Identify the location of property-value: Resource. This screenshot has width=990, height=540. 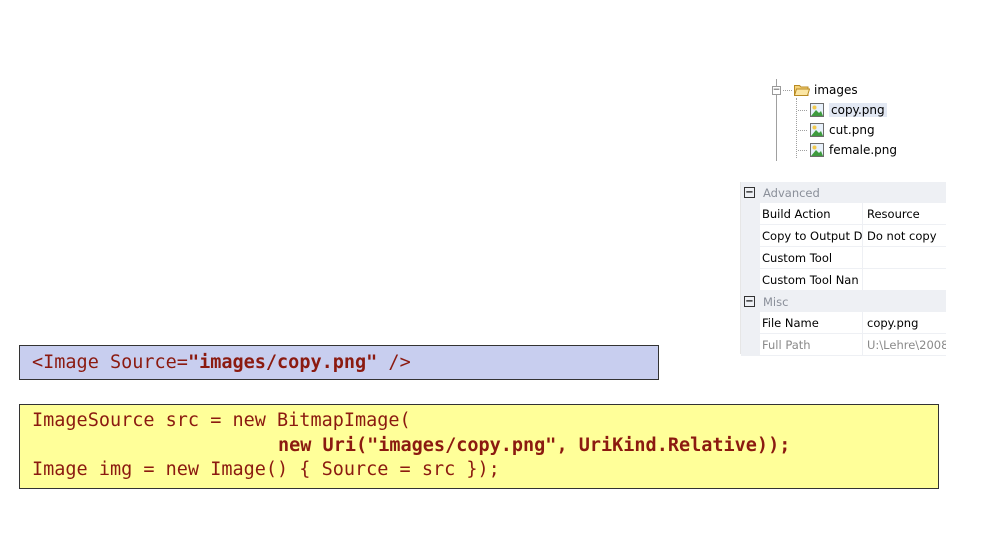
(904, 213).